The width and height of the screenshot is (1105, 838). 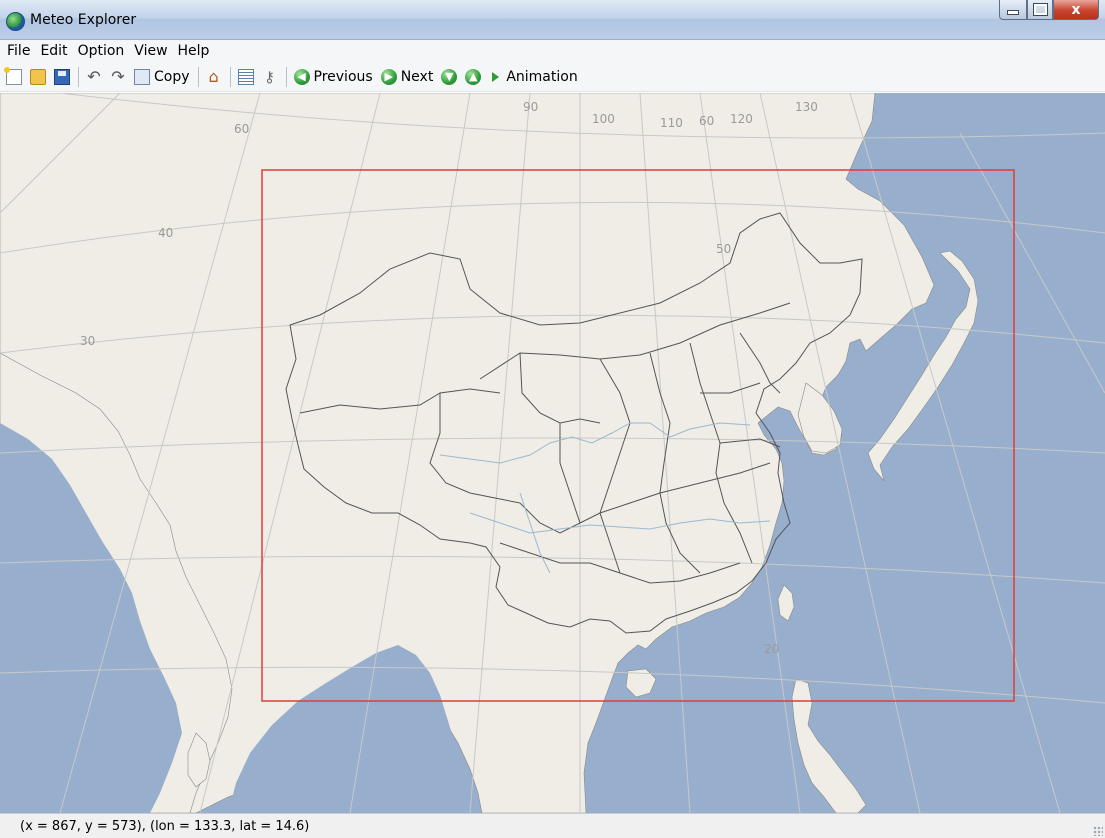 I want to click on menu-bar: File Edit Option View Help, so click(x=552, y=51).